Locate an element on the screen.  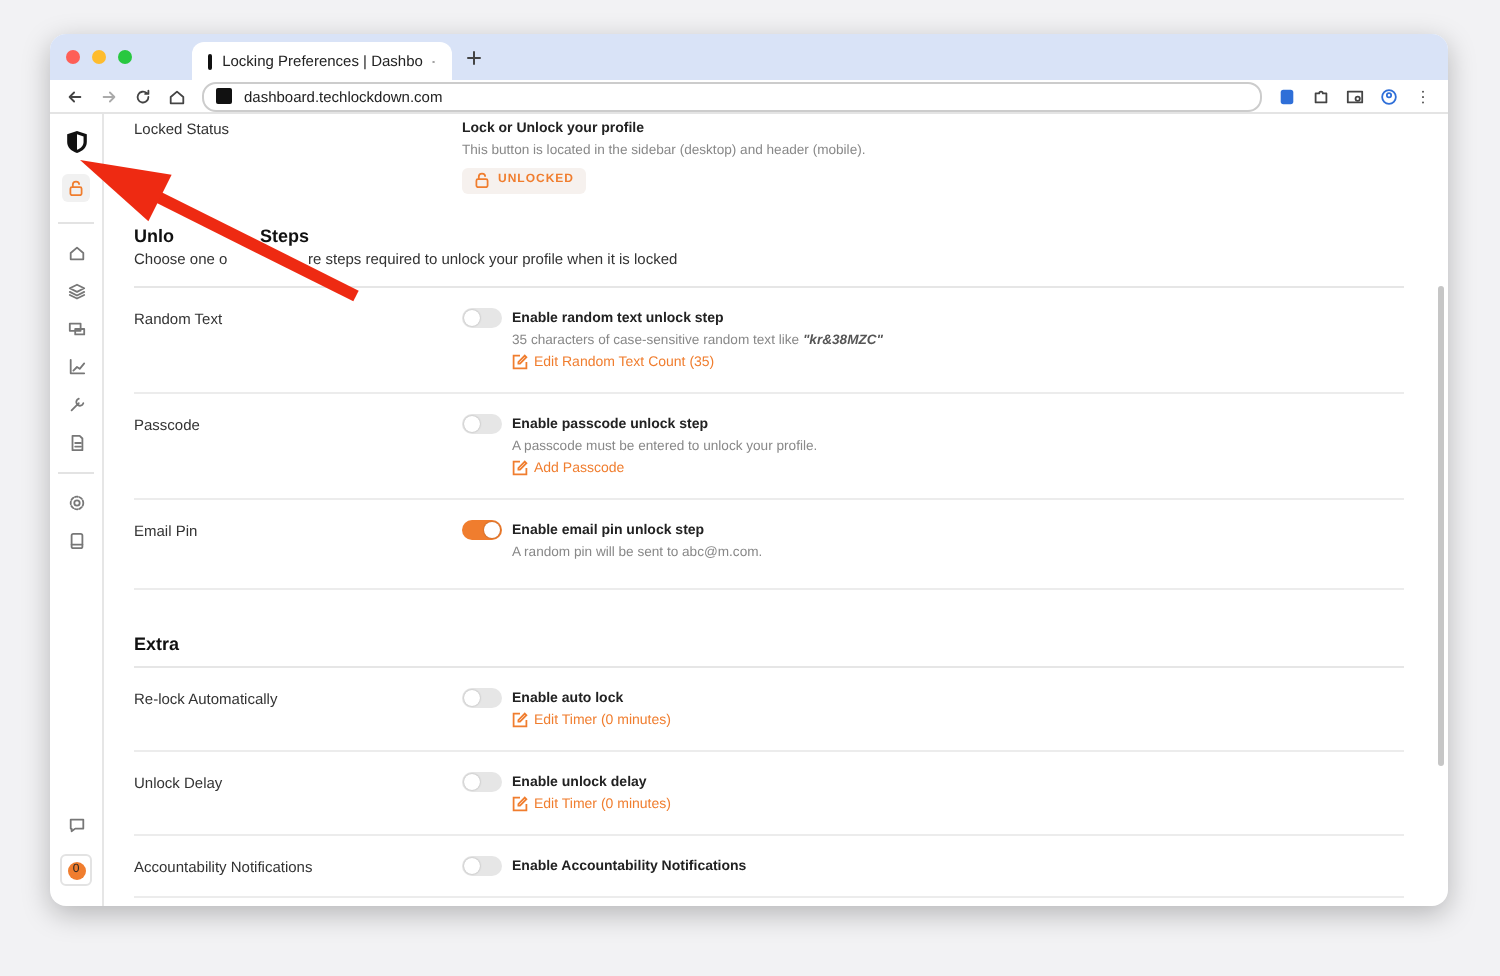
layers-icon is located at coordinates (76, 291).